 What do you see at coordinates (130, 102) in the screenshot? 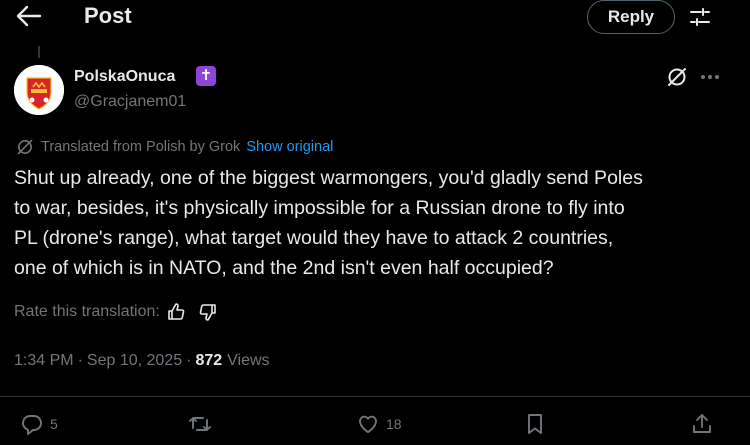
I see `user-handle: @Gracjanem01` at bounding box center [130, 102].